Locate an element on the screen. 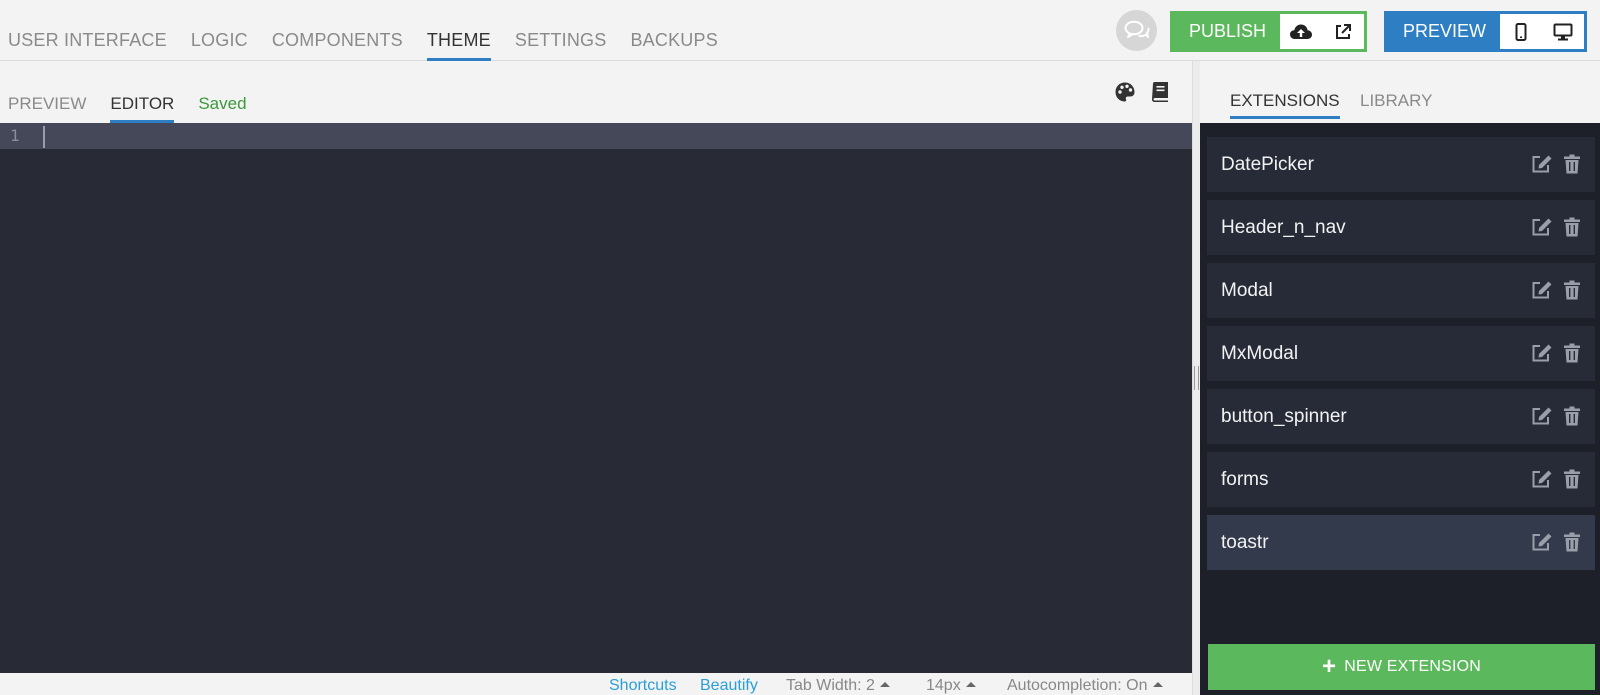  preview-devices is located at coordinates (1542, 31).